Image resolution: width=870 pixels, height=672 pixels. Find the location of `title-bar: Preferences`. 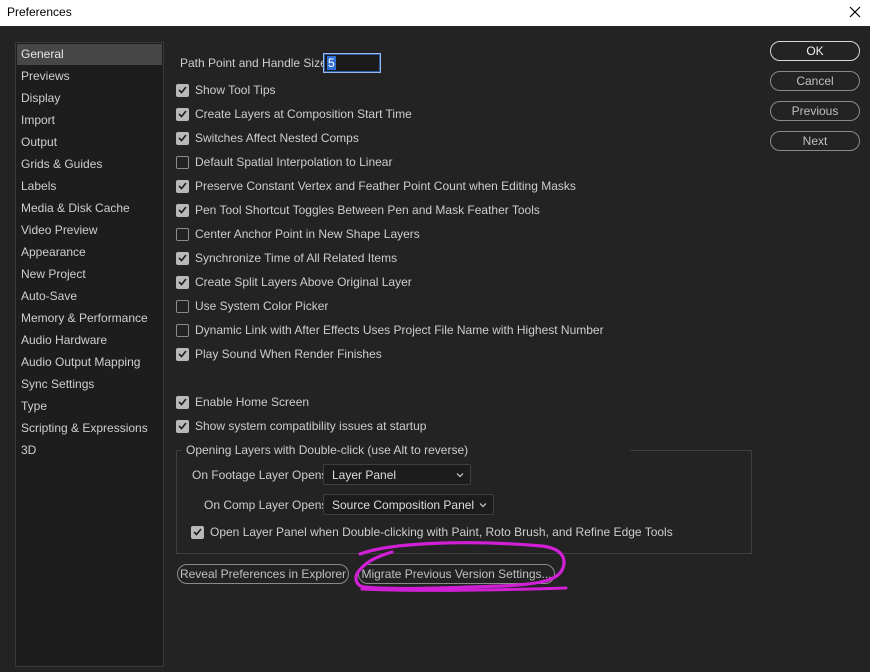

title-bar: Preferences is located at coordinates (435, 13).